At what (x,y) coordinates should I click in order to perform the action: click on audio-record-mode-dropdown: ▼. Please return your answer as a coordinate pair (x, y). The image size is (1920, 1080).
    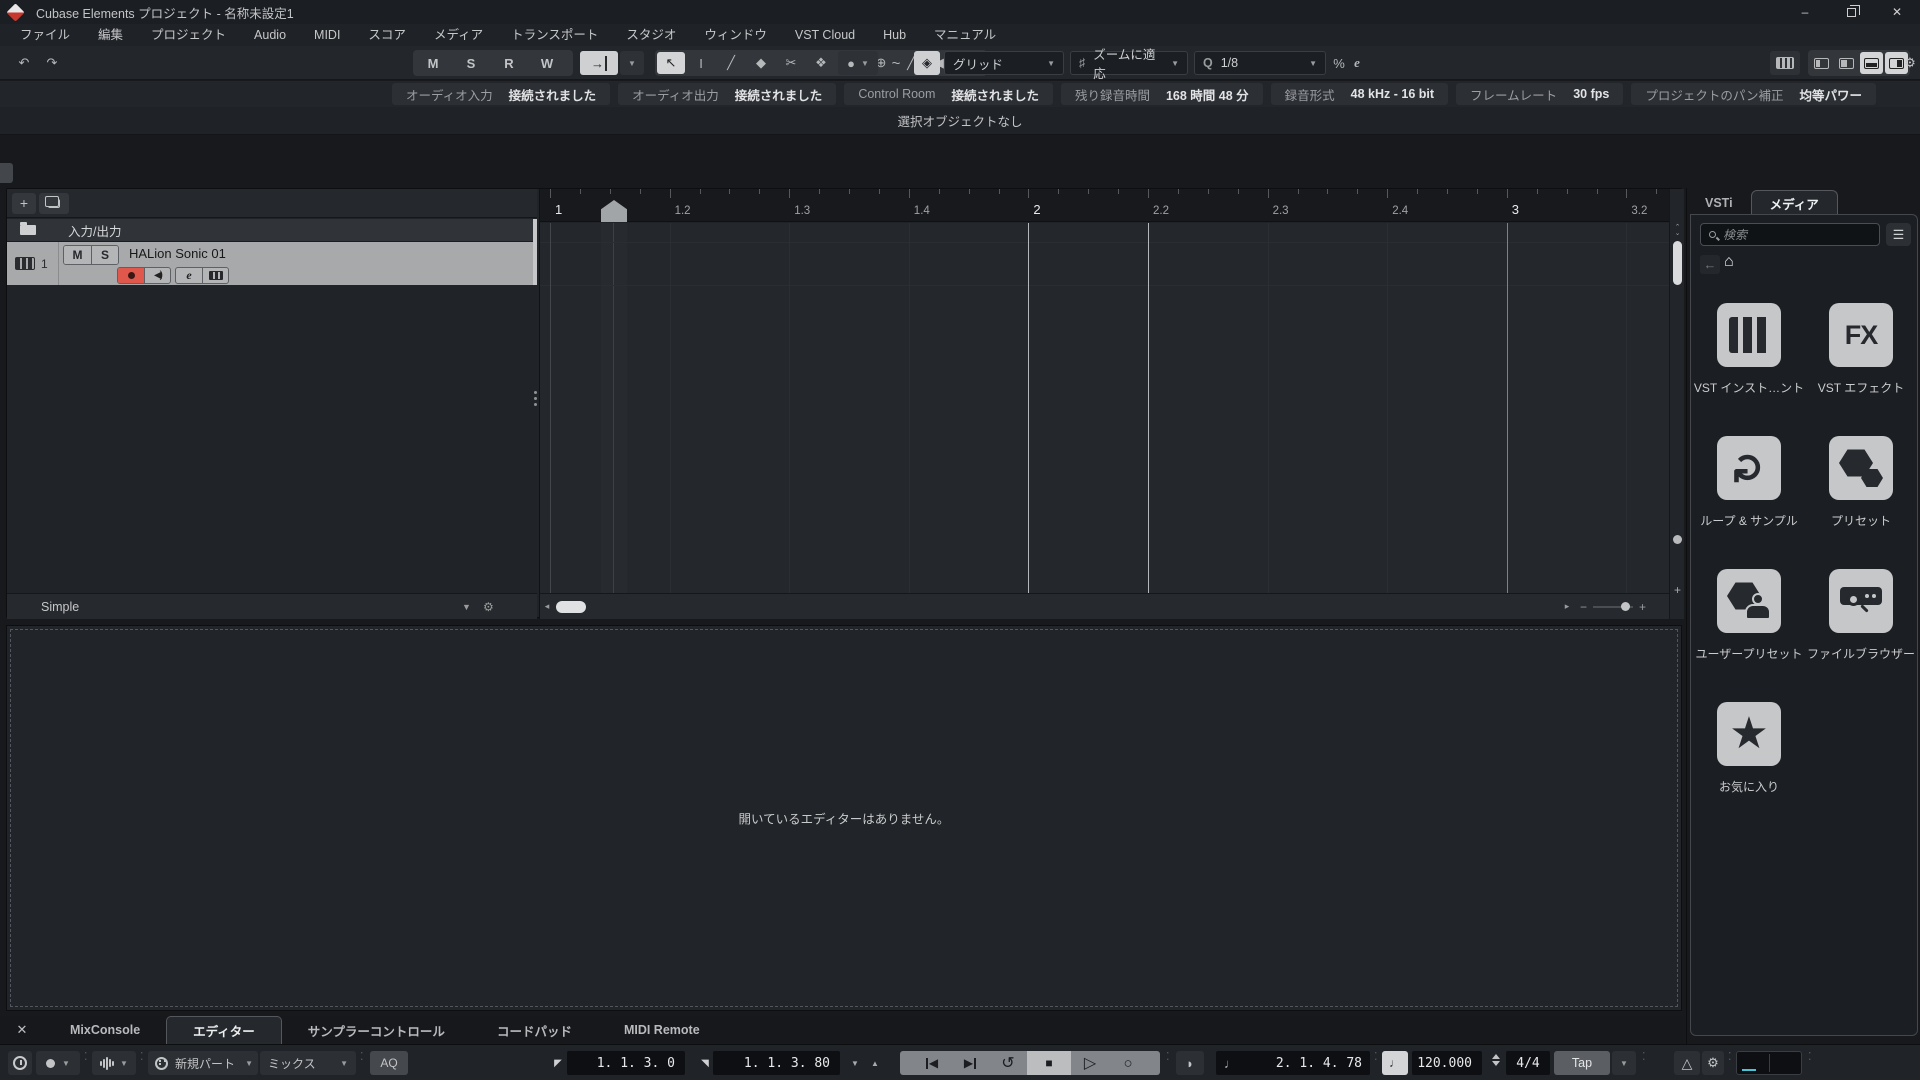
    Looking at the image, I should click on (114, 1063).